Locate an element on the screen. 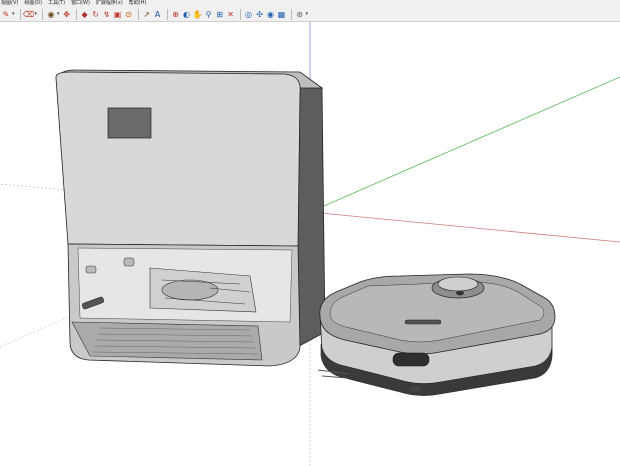  menu-item-0: 视图(V) is located at coordinates (9, 3).